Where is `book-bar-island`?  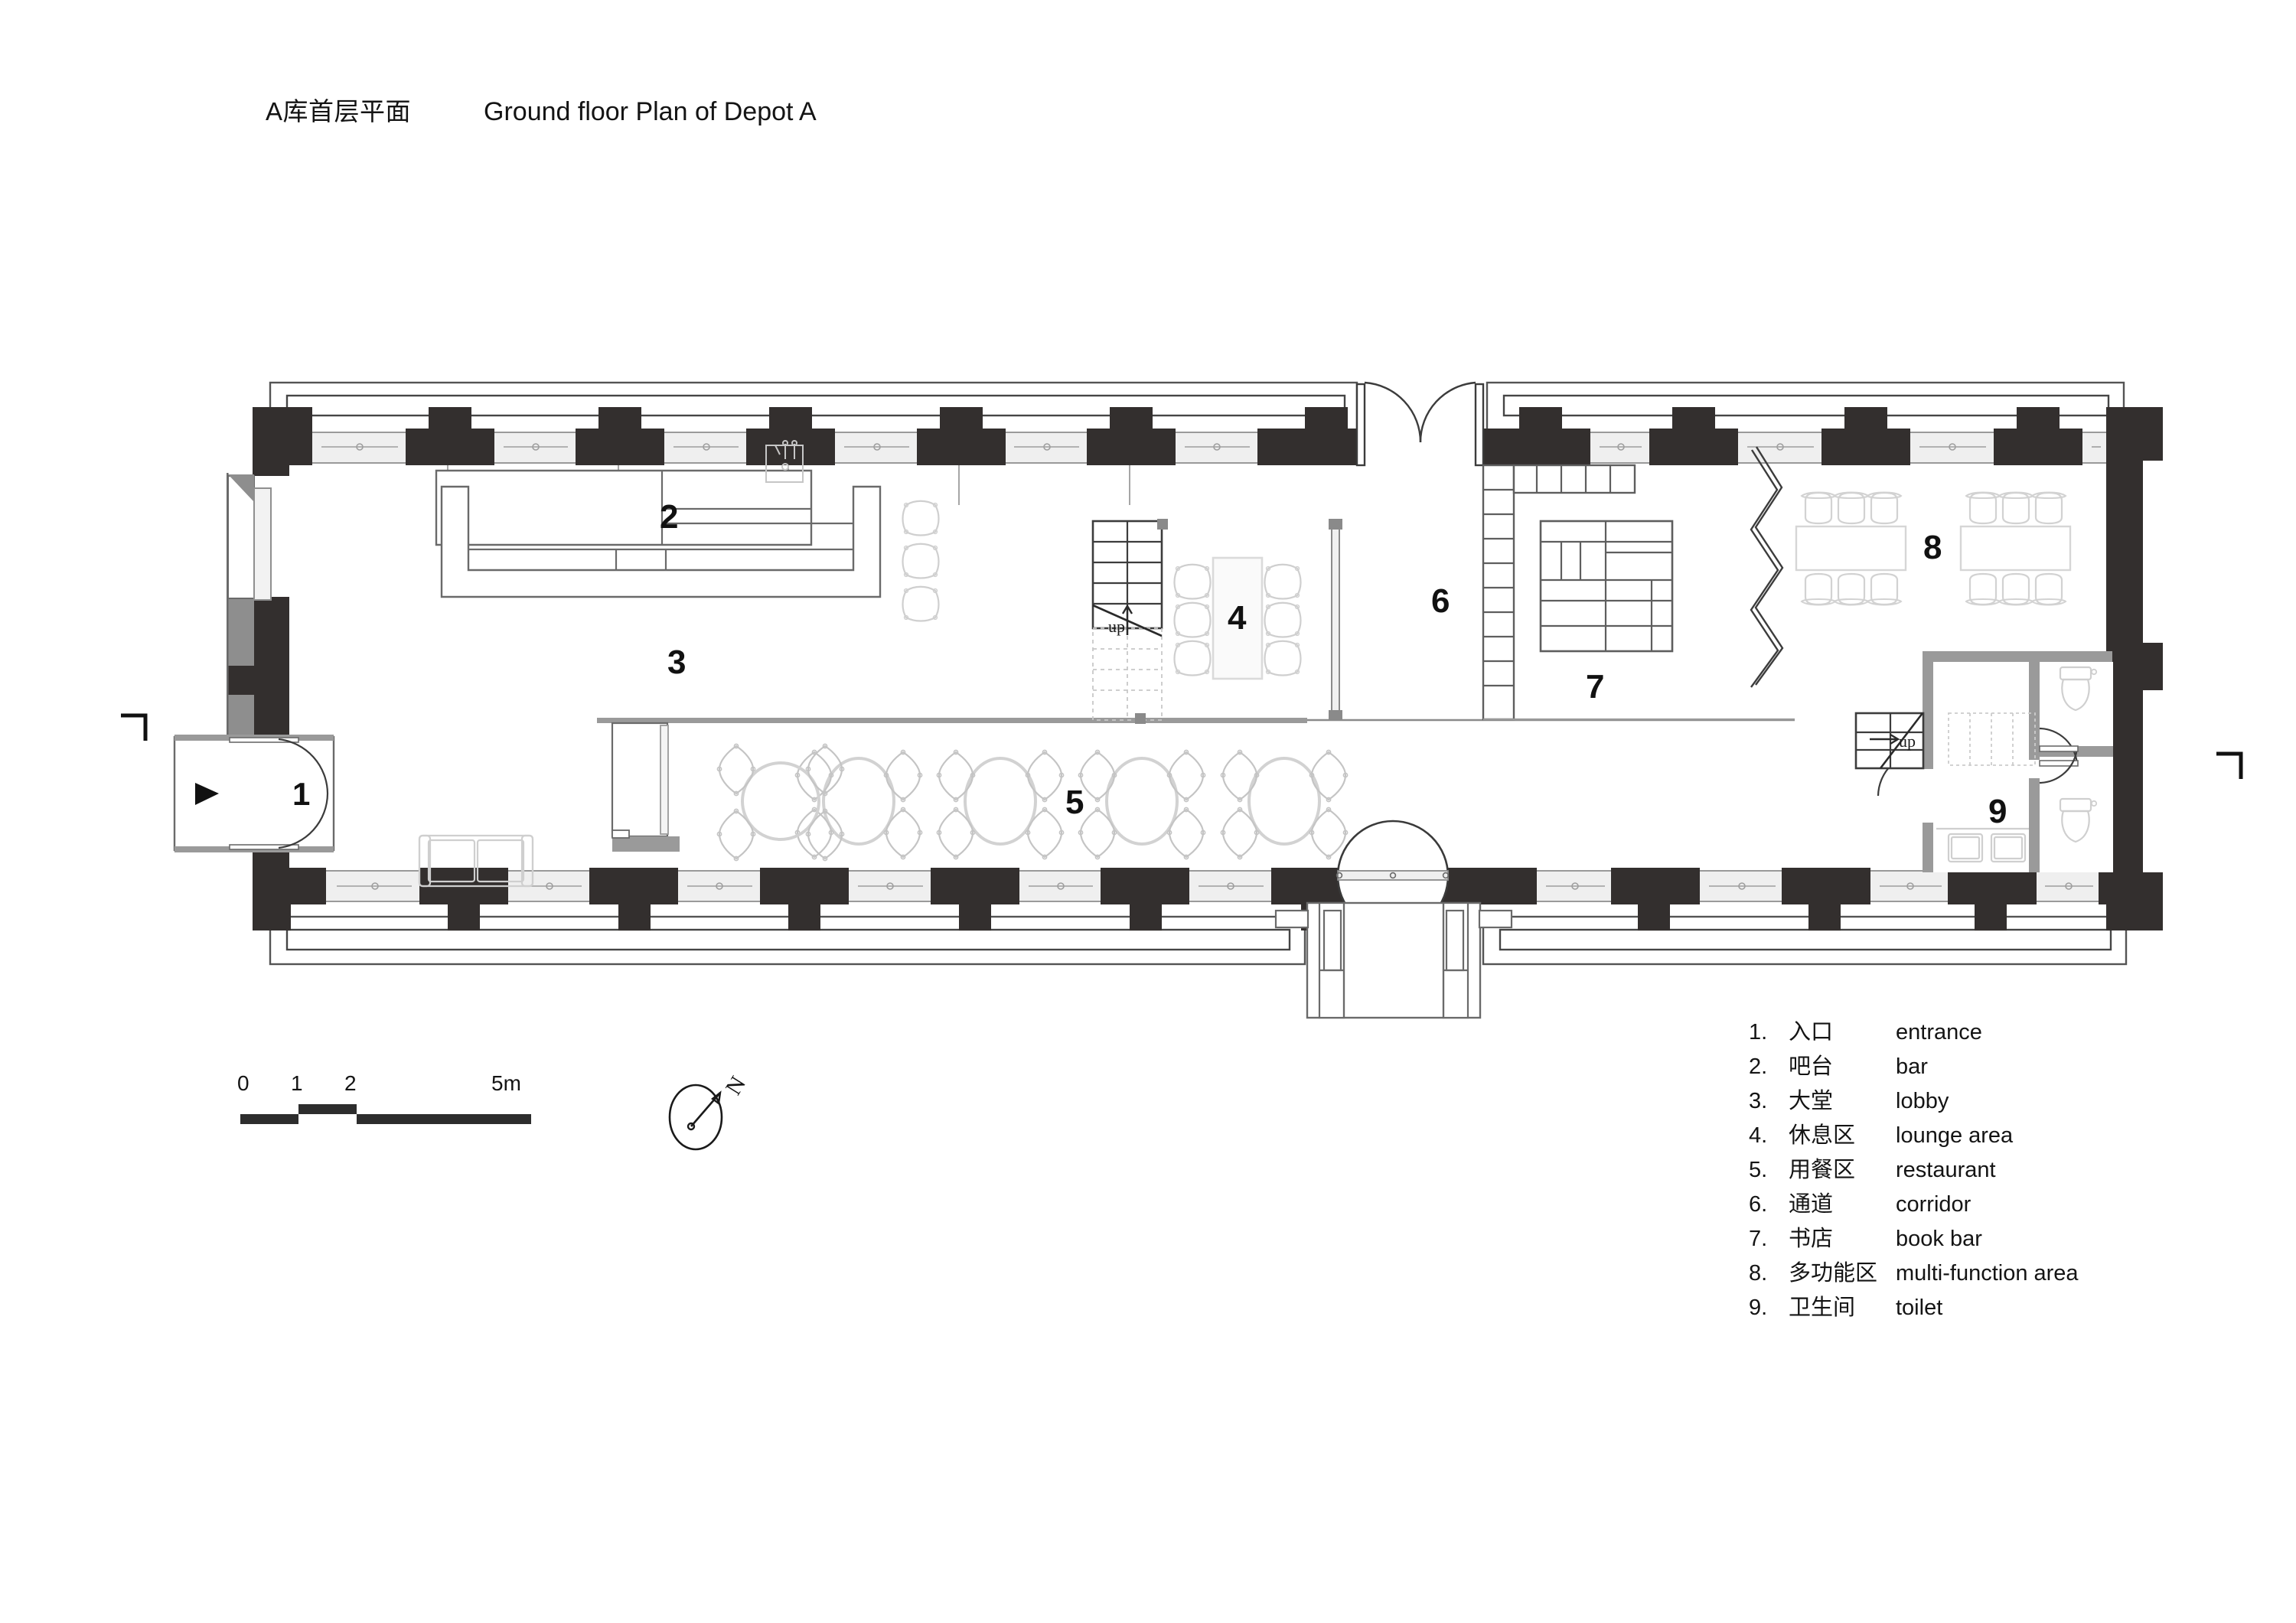 book-bar-island is located at coordinates (1606, 587).